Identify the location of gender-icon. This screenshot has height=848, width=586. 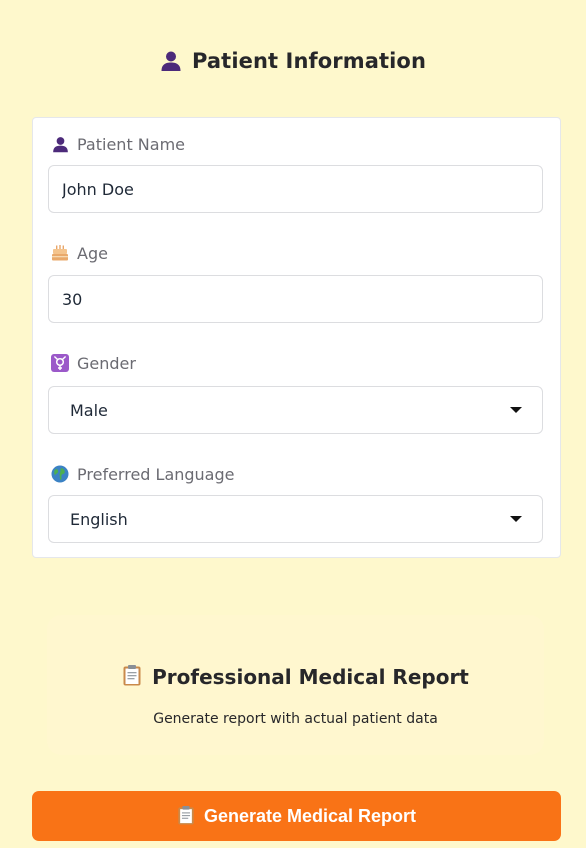
(60, 363).